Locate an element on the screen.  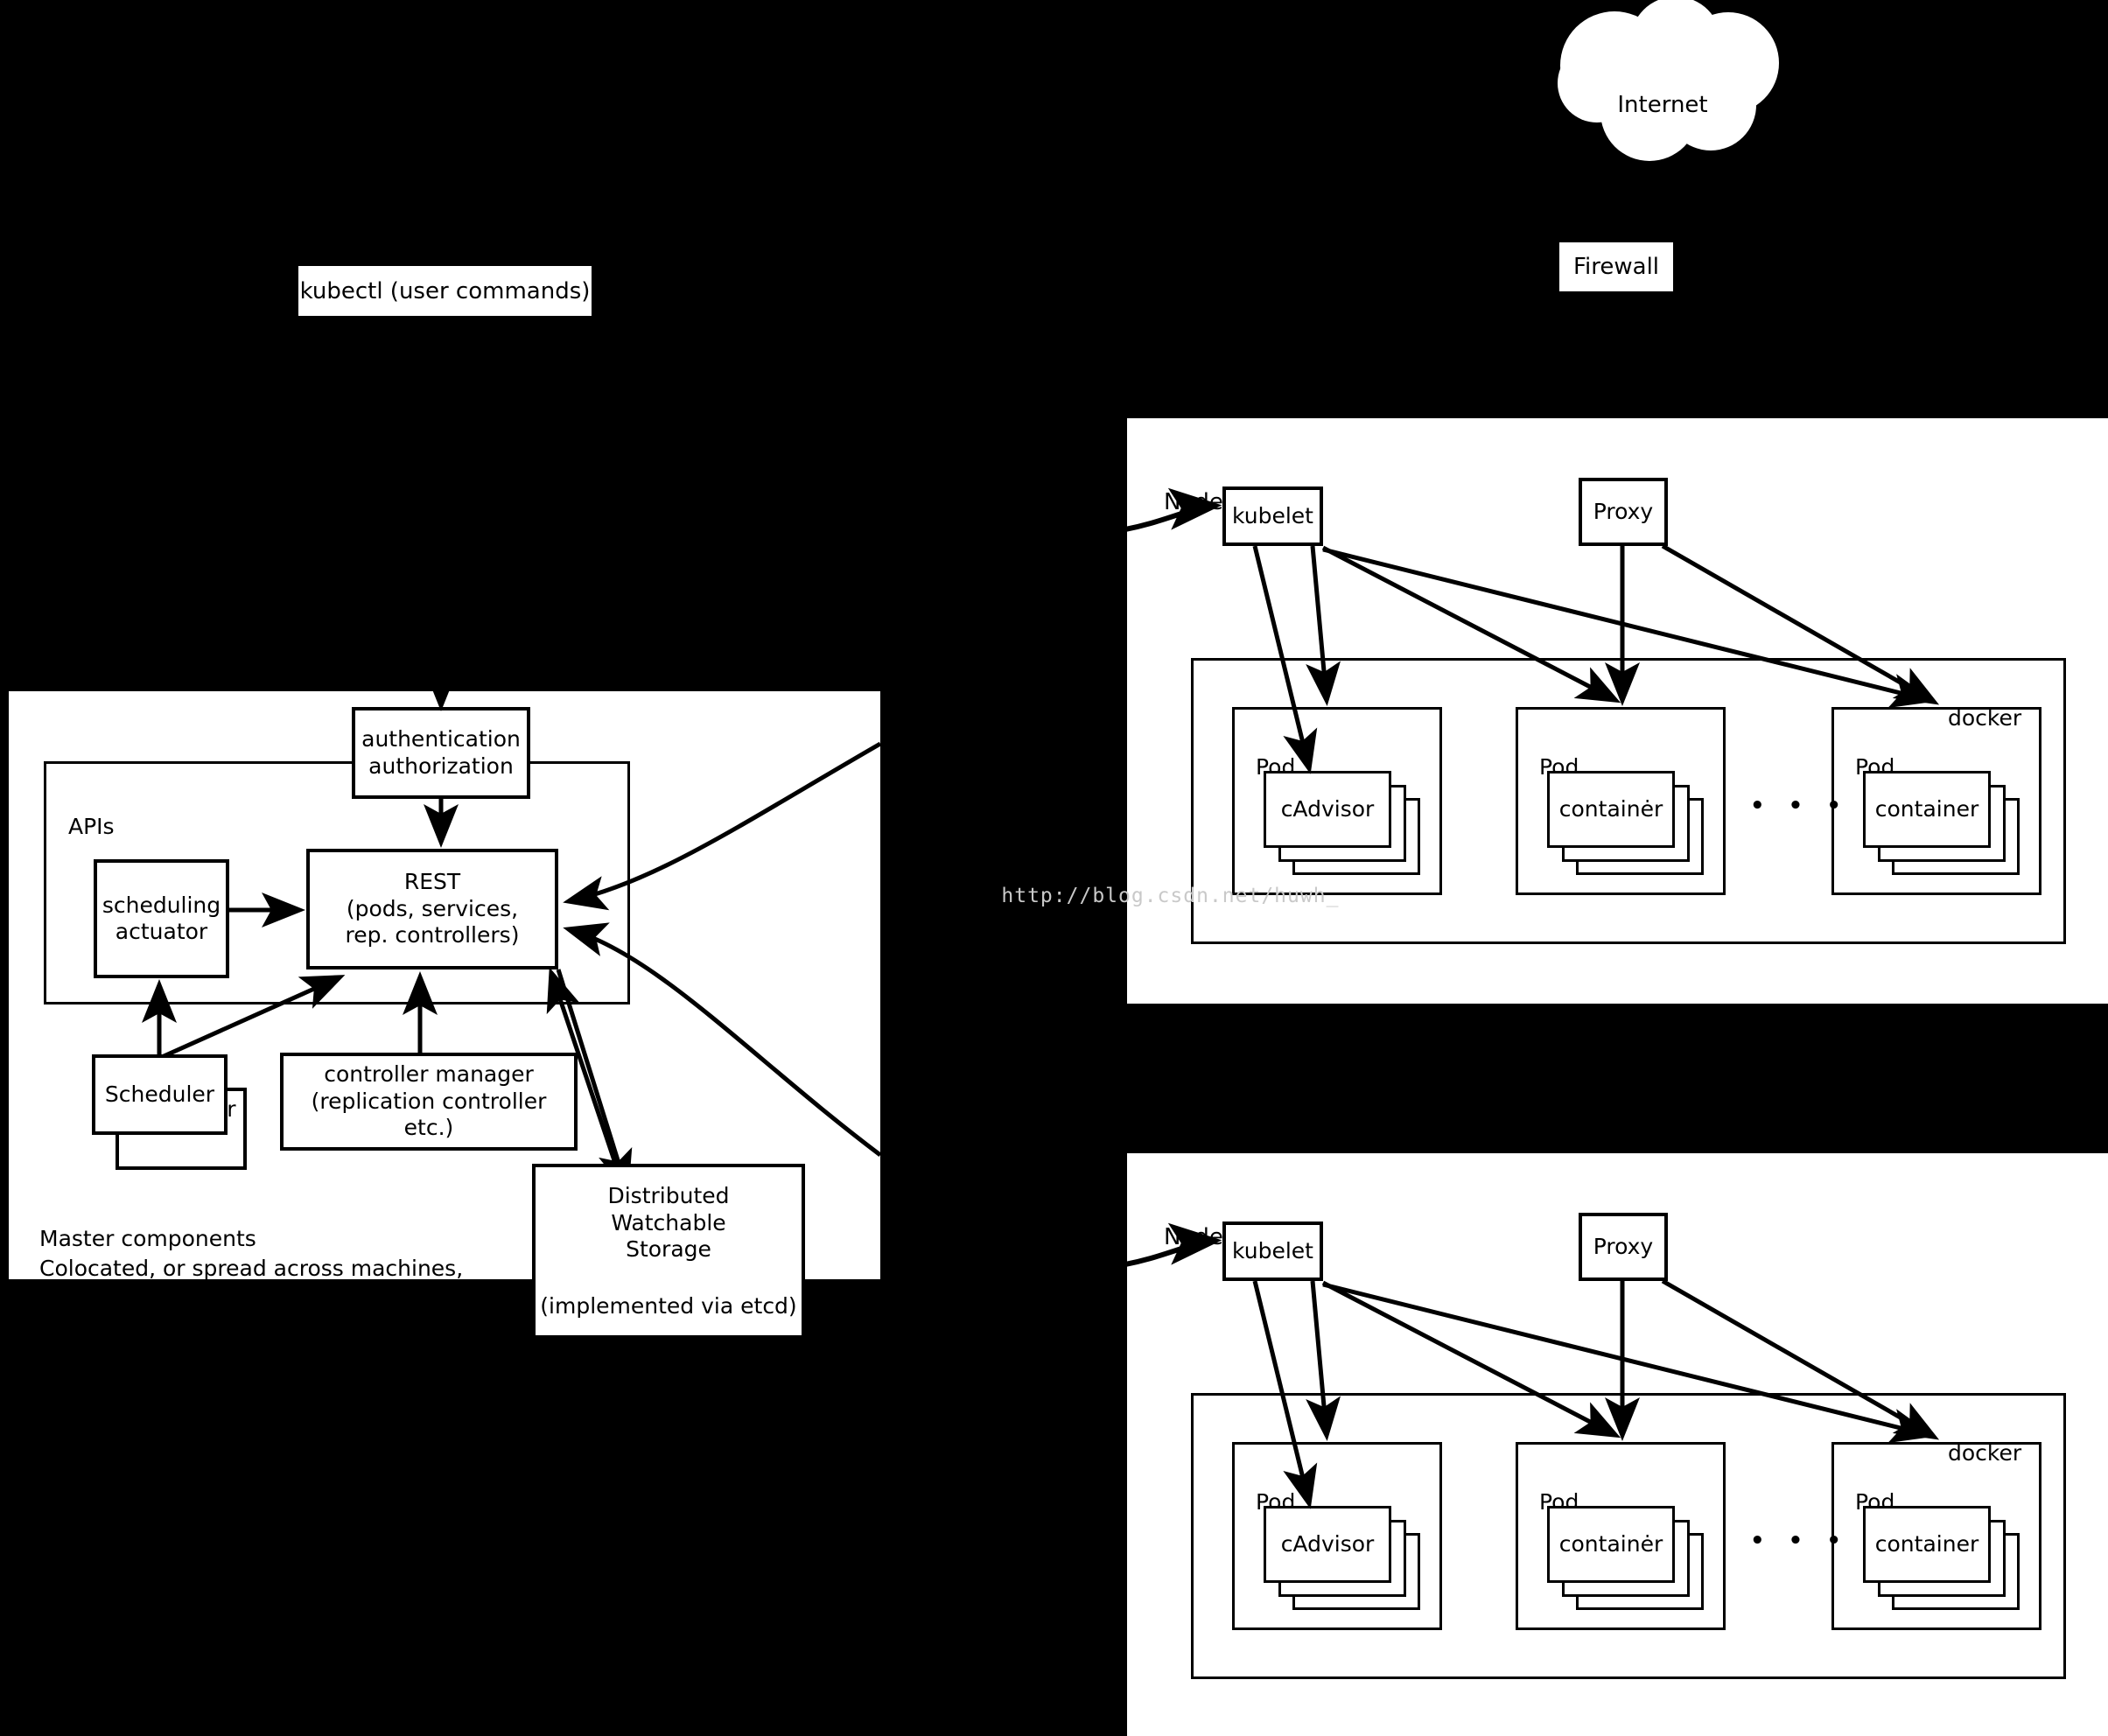
container-box-1-1: cAdvisor is located at coordinates (1327, 809).